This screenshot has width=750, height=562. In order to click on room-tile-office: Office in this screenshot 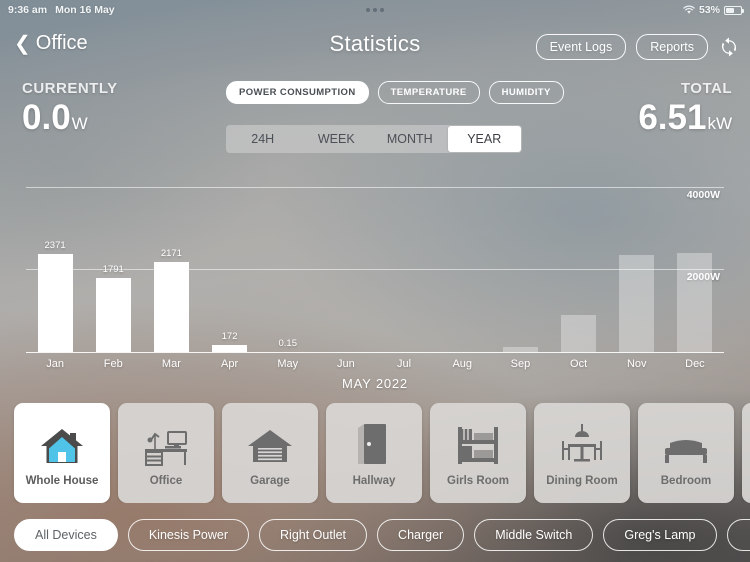, I will do `click(166, 453)`.